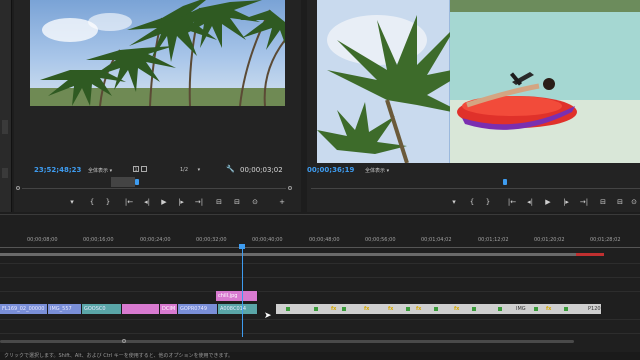 This screenshot has height=360, width=640. I want to click on lift-button: ⊟, so click(603, 202).